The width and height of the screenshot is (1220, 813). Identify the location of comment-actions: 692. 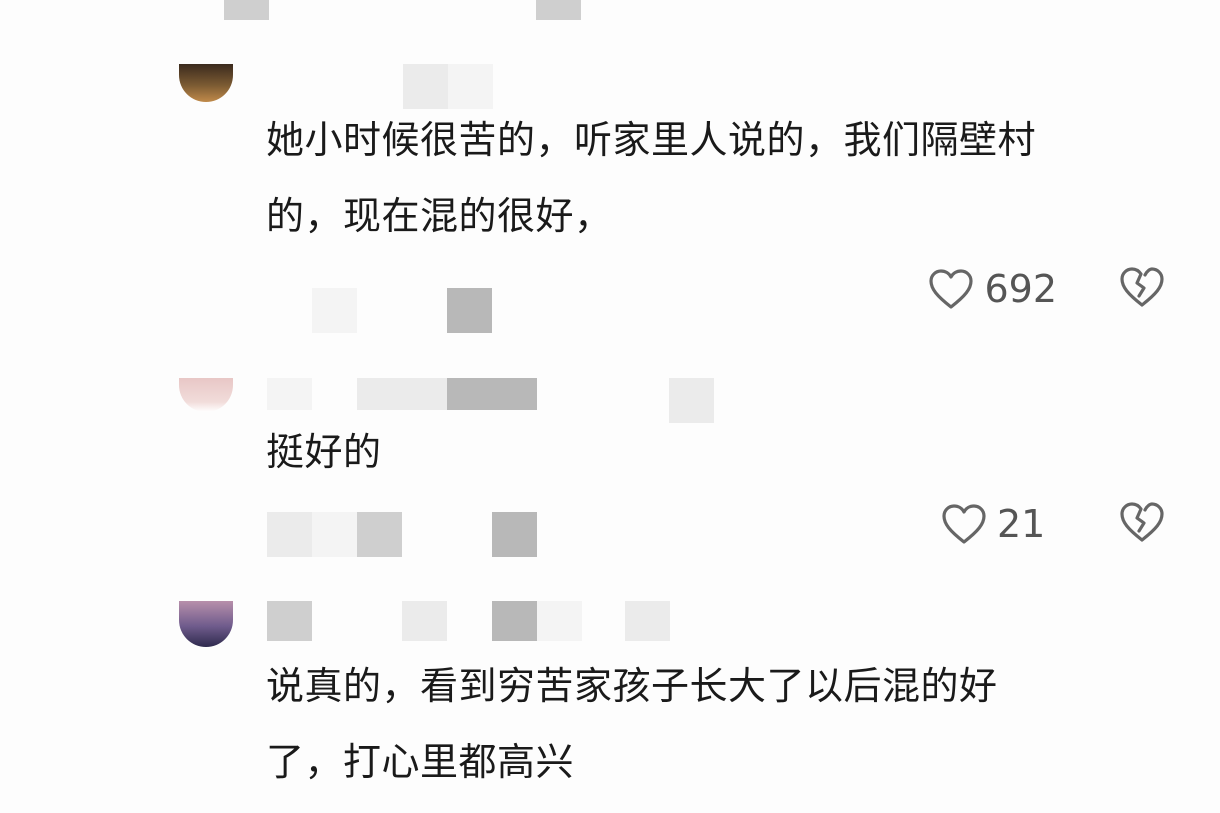
(1046, 289).